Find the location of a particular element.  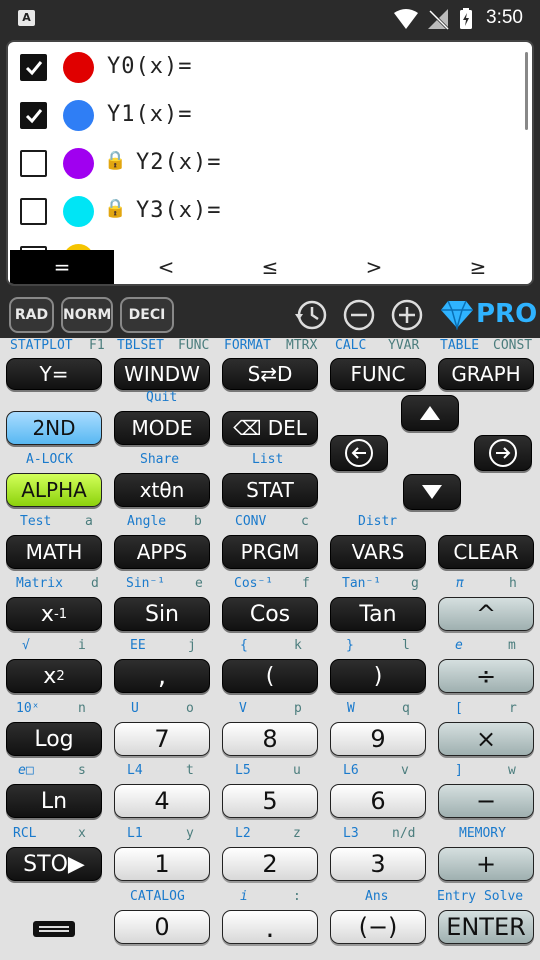

equation-label-y3: Y3(x)= is located at coordinates (178, 210).